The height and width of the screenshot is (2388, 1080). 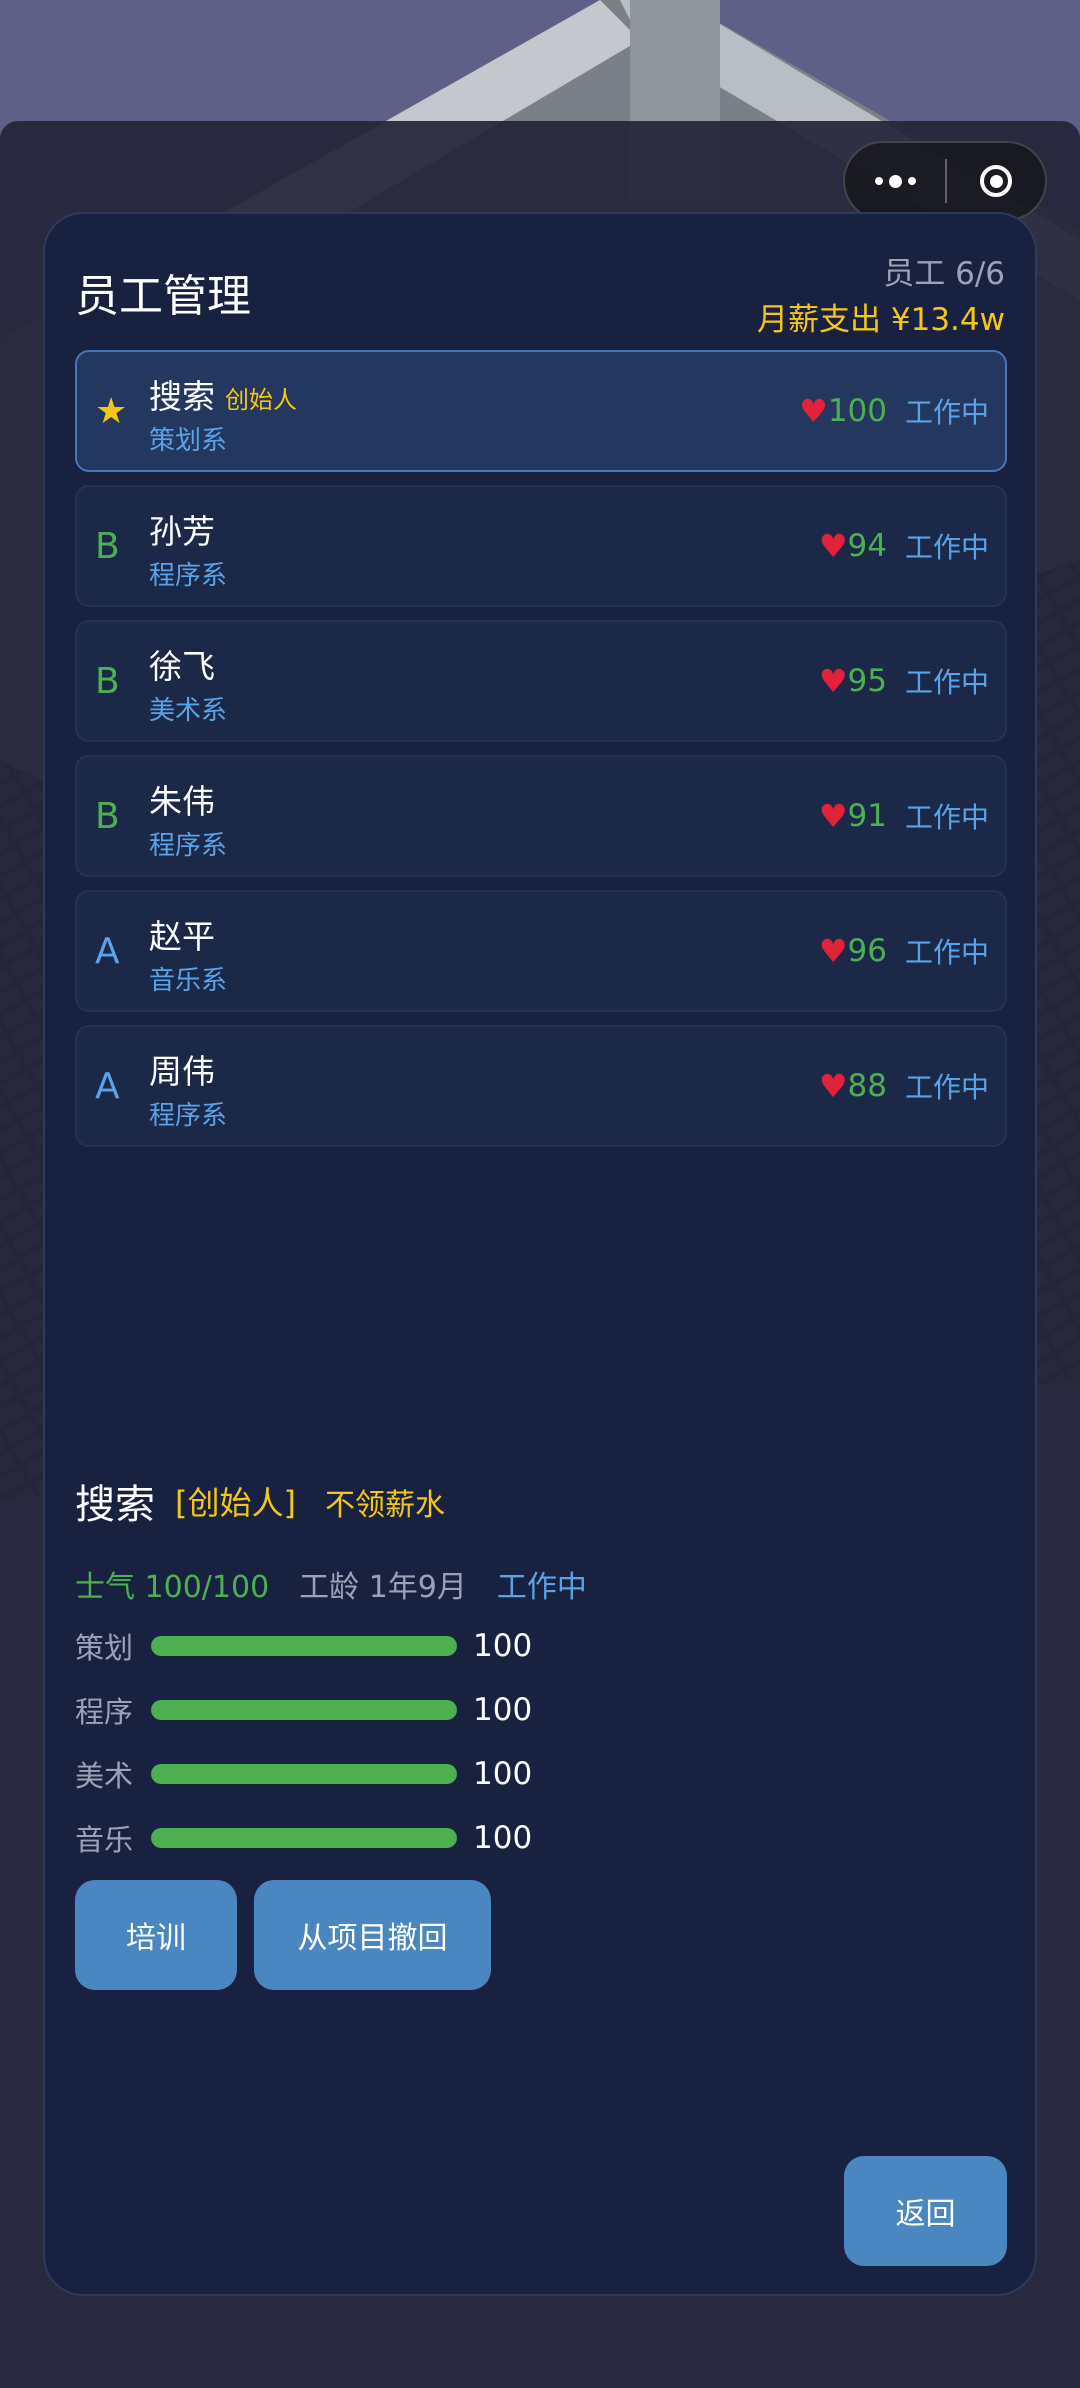 I want to click on employee-name: 徐飞, so click(x=182, y=666).